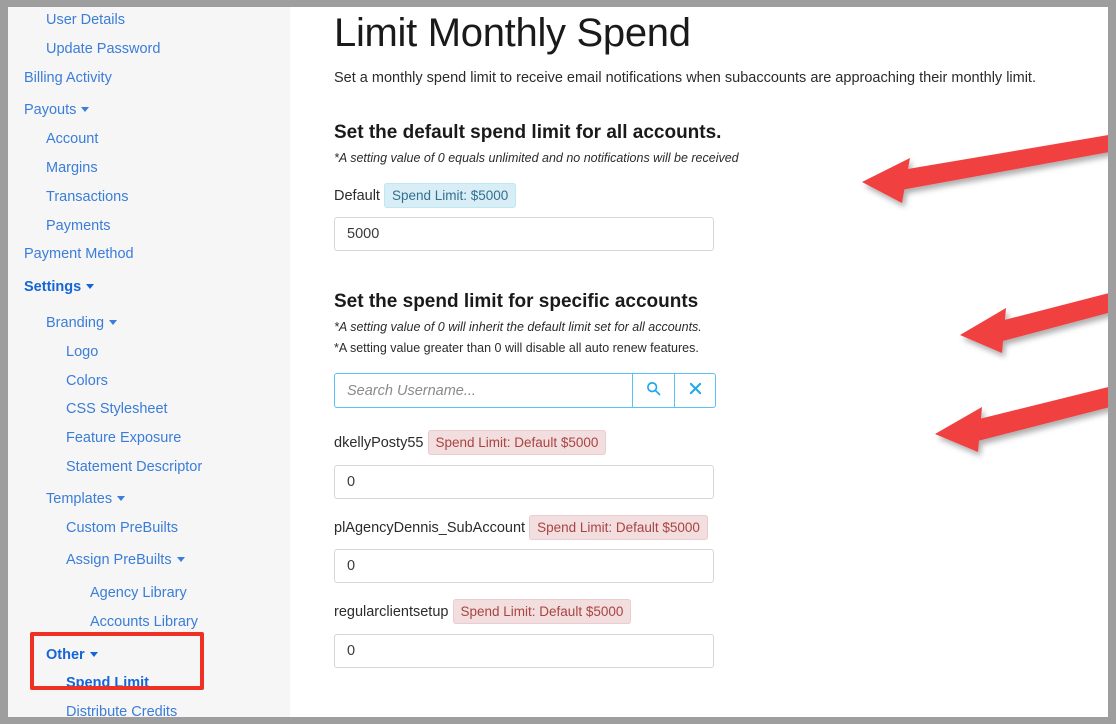 The height and width of the screenshot is (724, 1116). Describe the element at coordinates (79, 499) in the screenshot. I see `sidebar-item-label: Templates` at that location.